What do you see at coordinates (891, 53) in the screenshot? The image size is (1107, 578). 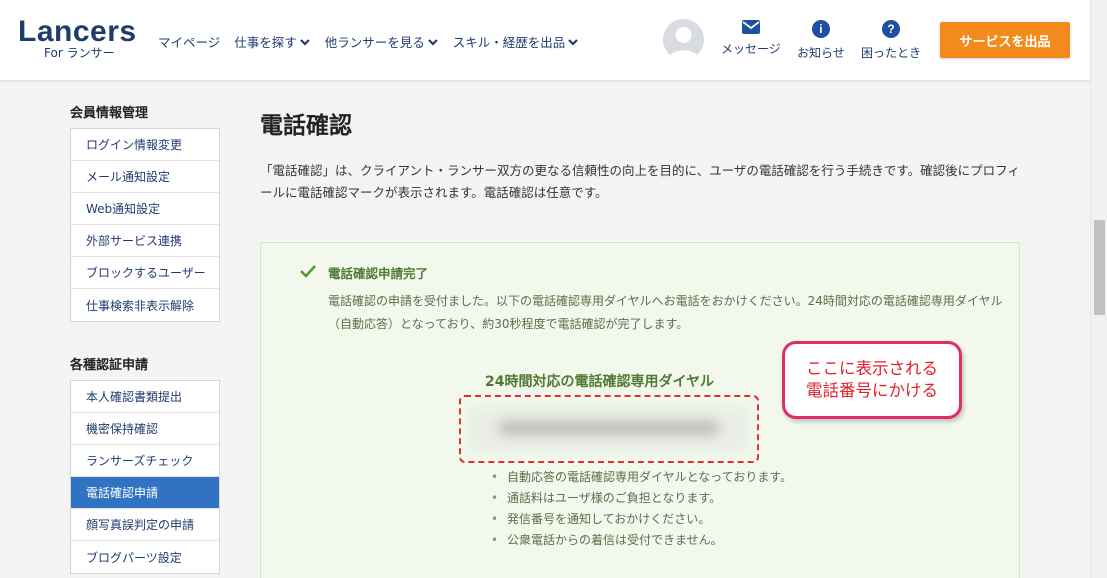 I see `help-label: 困ったとき` at bounding box center [891, 53].